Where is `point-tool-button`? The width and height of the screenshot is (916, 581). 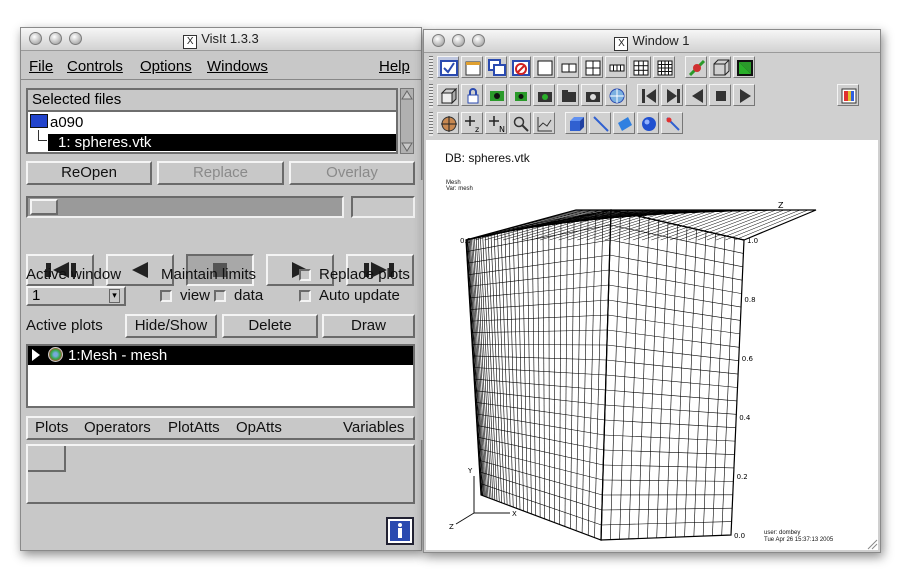 point-tool-button is located at coordinates (672, 123).